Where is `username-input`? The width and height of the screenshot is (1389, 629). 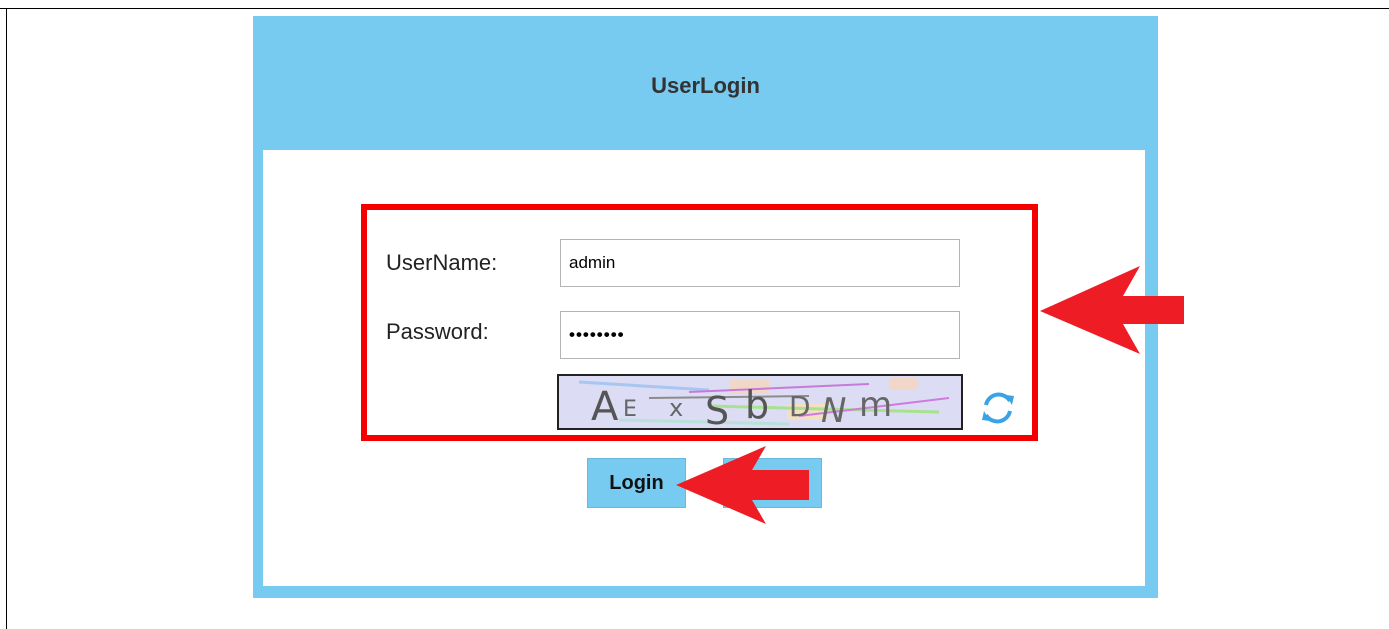 username-input is located at coordinates (760, 263).